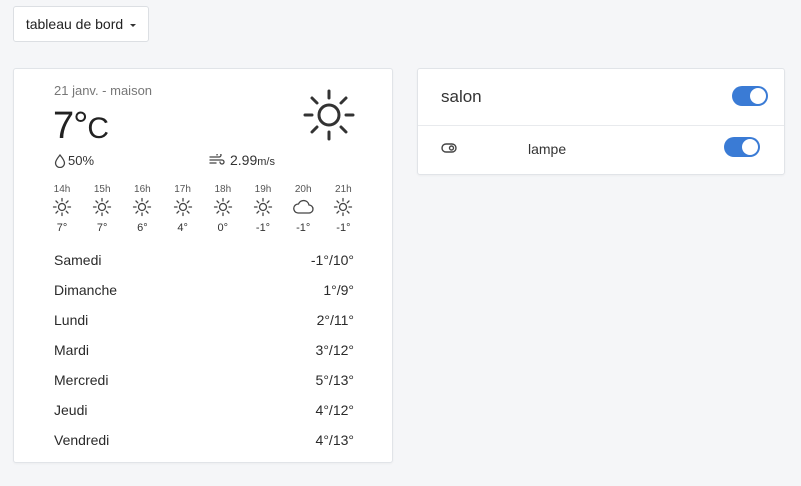 The width and height of the screenshot is (801, 486). What do you see at coordinates (334, 380) in the screenshot?
I see `day-temperature-range: 5°/13°` at bounding box center [334, 380].